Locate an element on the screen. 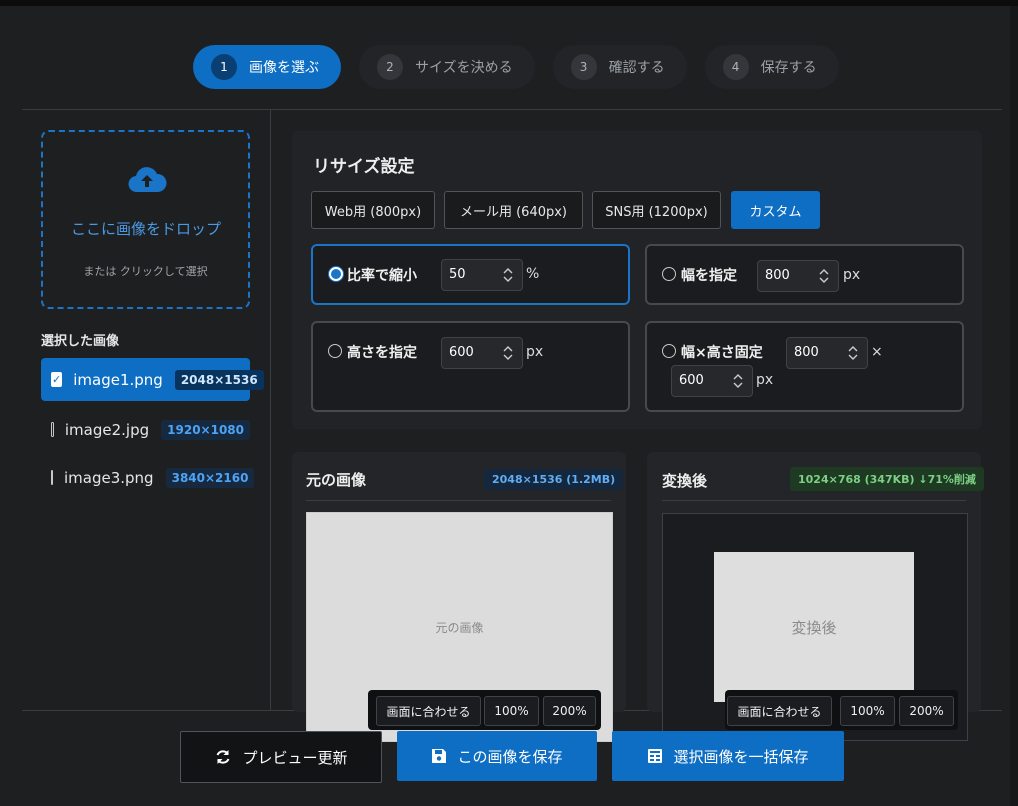  step-label: 保存する is located at coordinates (788, 68).